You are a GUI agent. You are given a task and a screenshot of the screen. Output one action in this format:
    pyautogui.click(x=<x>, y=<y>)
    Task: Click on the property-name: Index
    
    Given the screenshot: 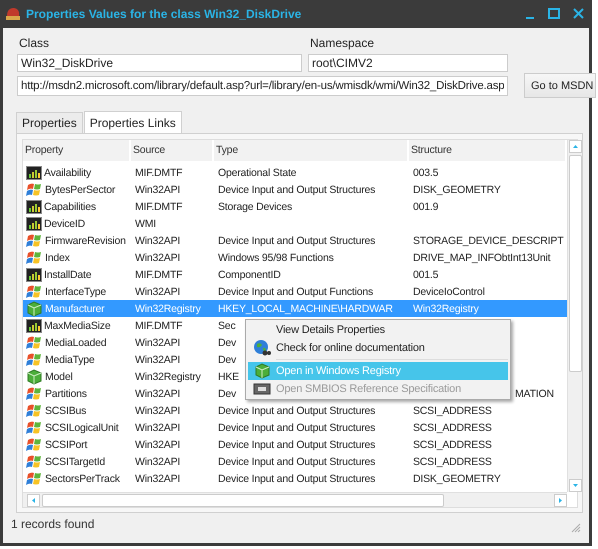 What is the action you would take?
    pyautogui.click(x=57, y=258)
    